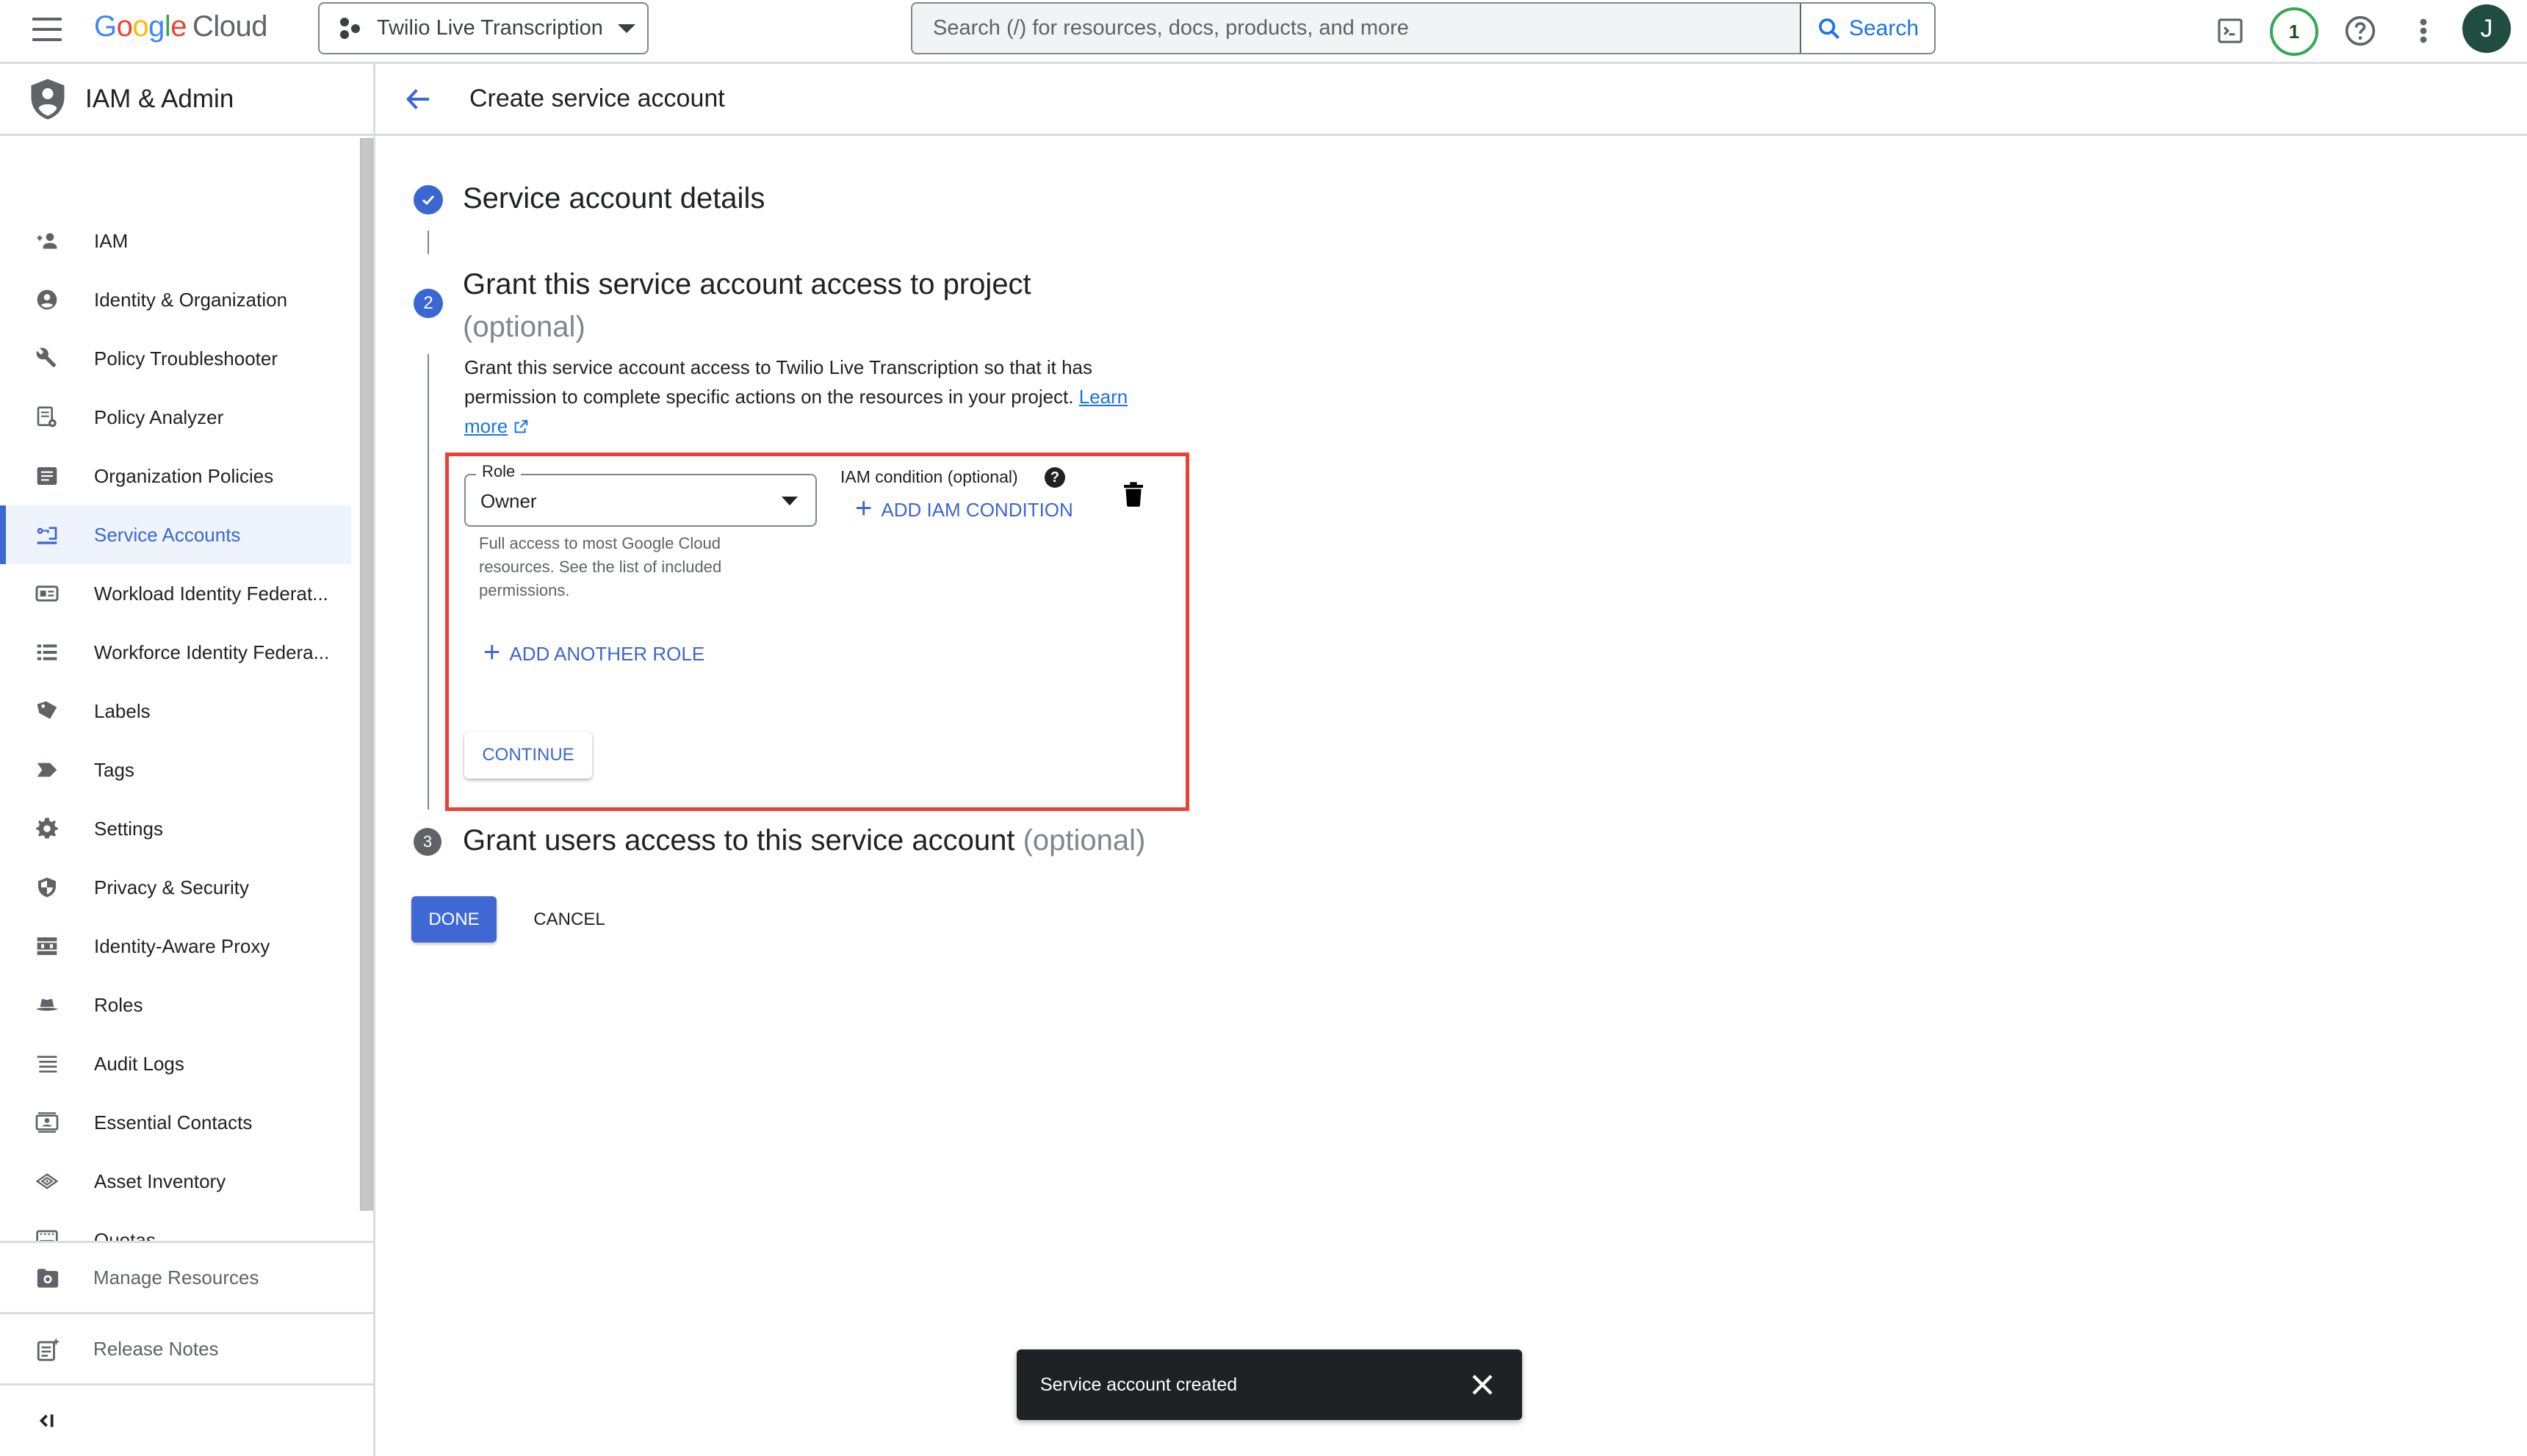 This screenshot has height=1456, width=2527. What do you see at coordinates (47, 711) in the screenshot?
I see `label-tag-icon` at bounding box center [47, 711].